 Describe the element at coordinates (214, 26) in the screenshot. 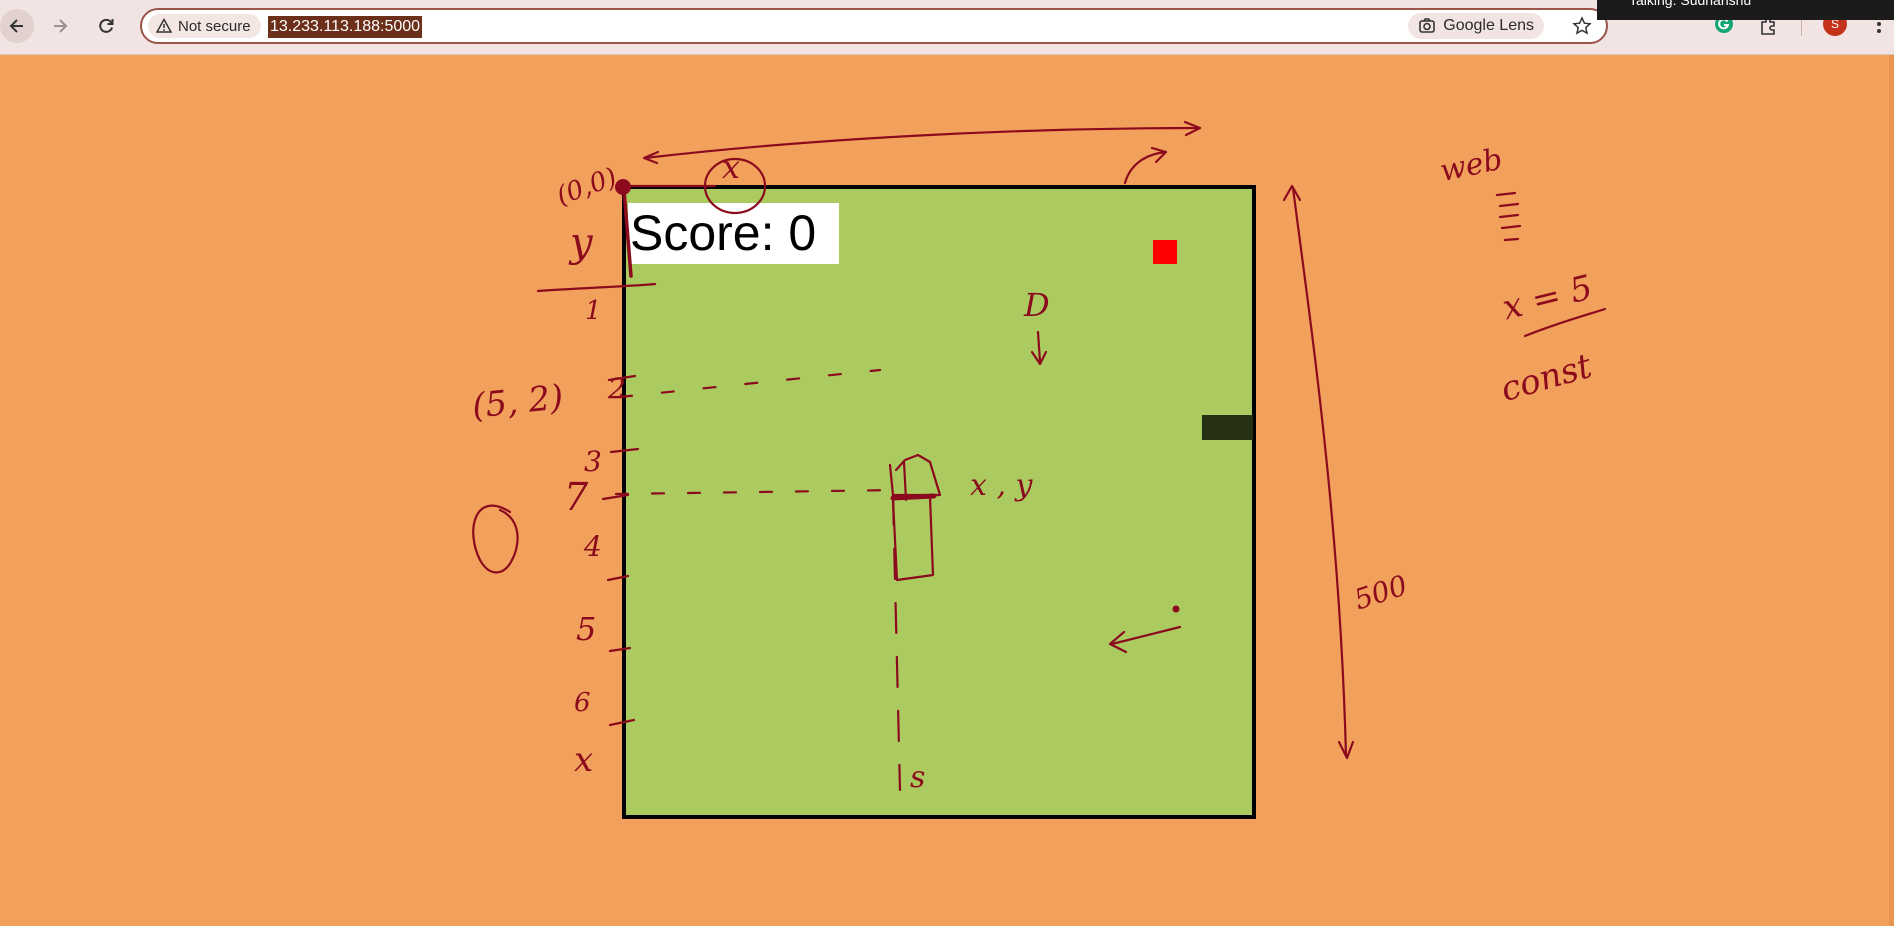

I see `security-label: Not secure` at that location.